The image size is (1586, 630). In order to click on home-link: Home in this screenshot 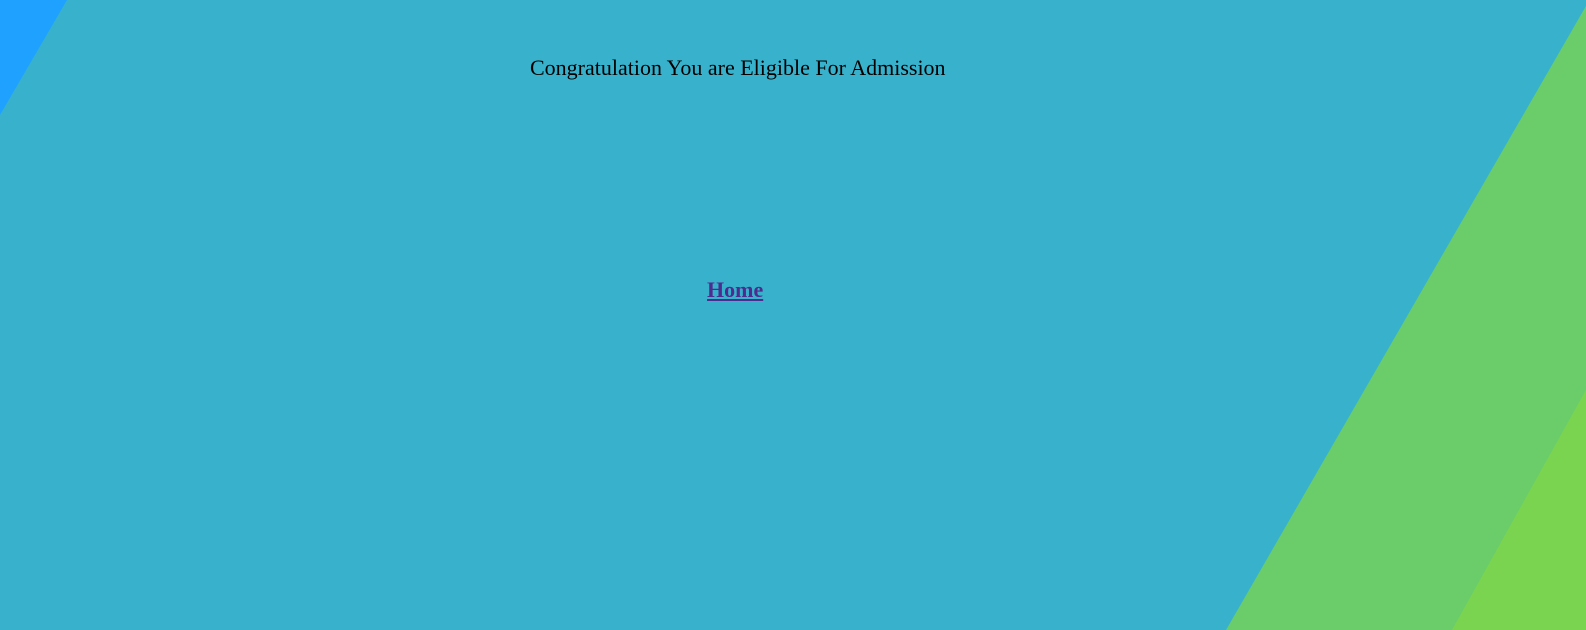, I will do `click(735, 290)`.